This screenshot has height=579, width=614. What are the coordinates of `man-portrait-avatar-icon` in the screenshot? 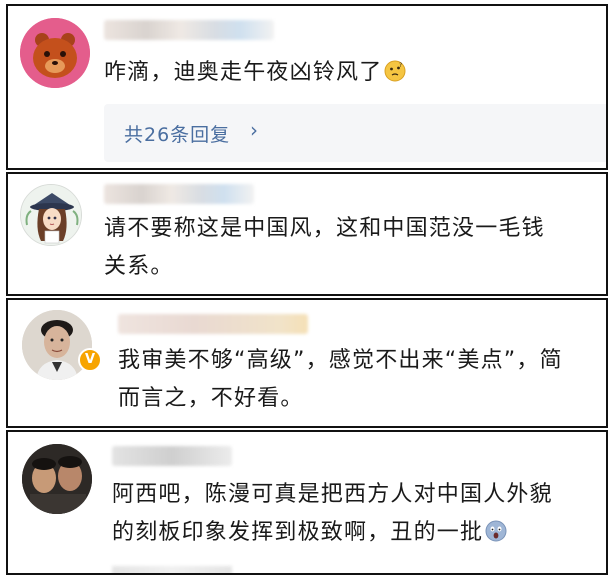 It's located at (57, 345).